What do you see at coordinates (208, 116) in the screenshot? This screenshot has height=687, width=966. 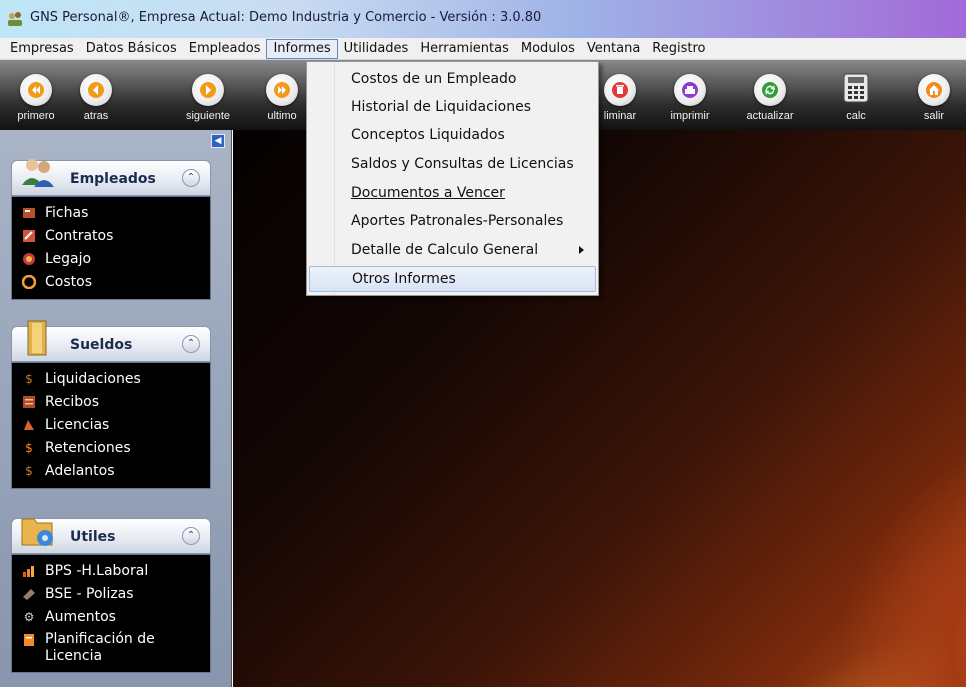 I see `next-label: siguiente` at bounding box center [208, 116].